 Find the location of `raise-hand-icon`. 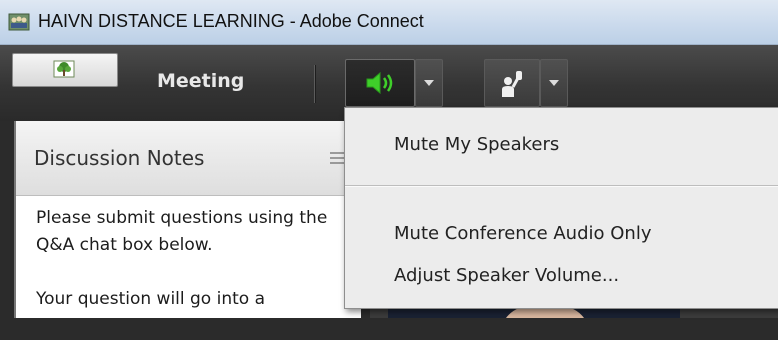

raise-hand-icon is located at coordinates (512, 84).